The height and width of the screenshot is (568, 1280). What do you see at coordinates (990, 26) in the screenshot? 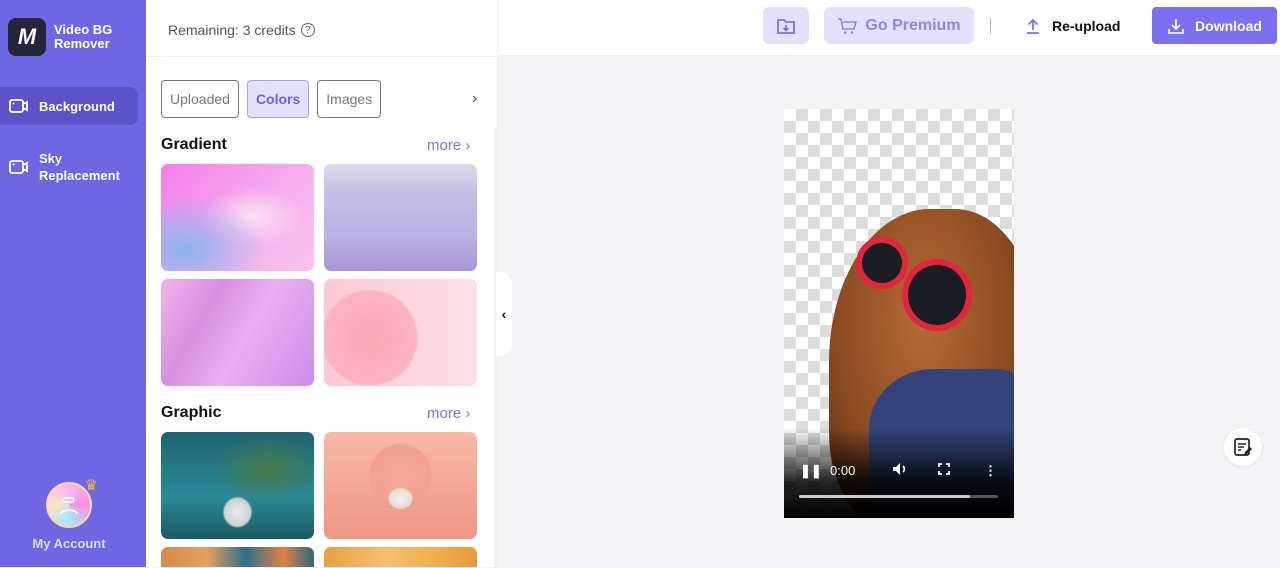
I see `toolbar-separator` at bounding box center [990, 26].